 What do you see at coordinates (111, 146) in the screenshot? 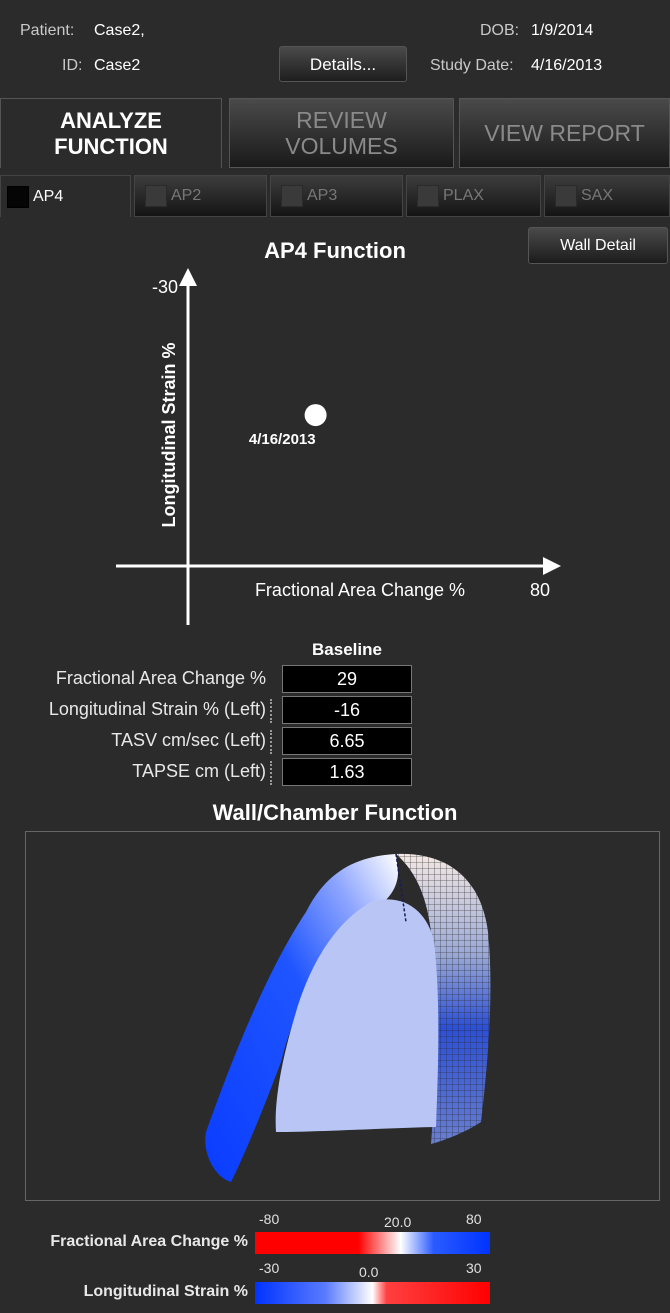
I see `tab-analyze-line2: FUNCTION` at bounding box center [111, 146].